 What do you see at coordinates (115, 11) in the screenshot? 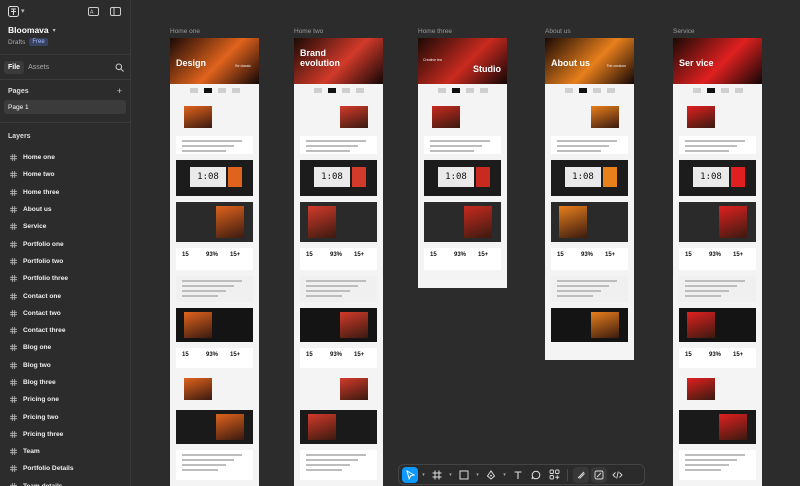
I see `toggle-sidebar-icon` at bounding box center [115, 11].